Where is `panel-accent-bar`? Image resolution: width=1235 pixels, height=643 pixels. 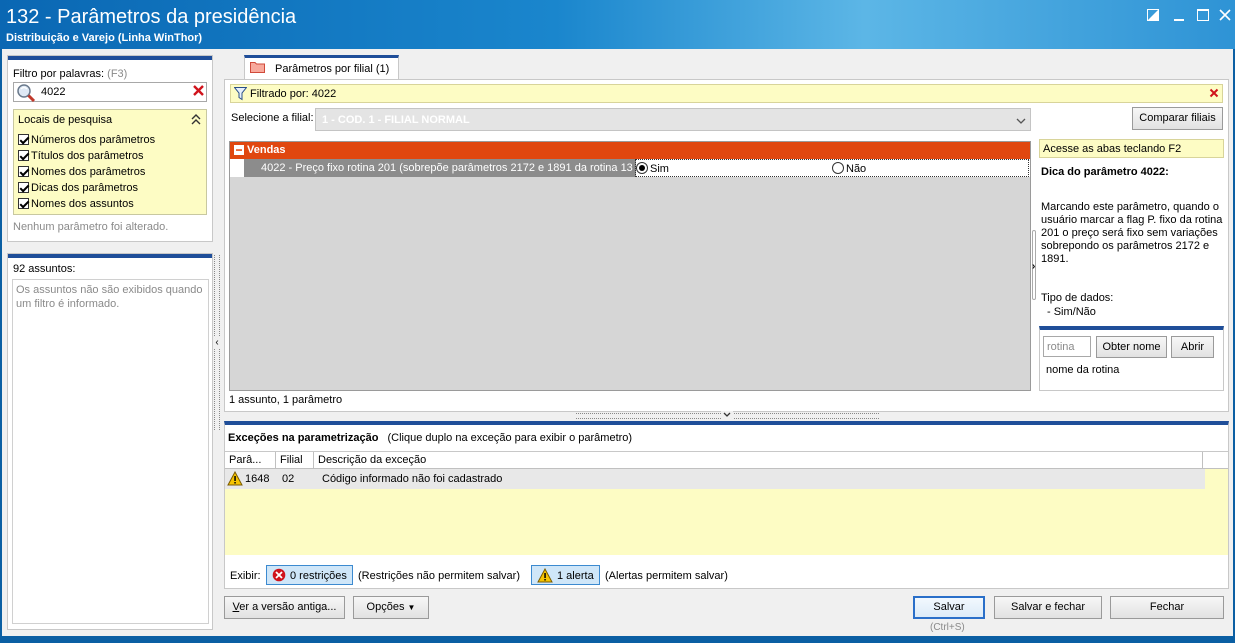
panel-accent-bar is located at coordinates (110, 58).